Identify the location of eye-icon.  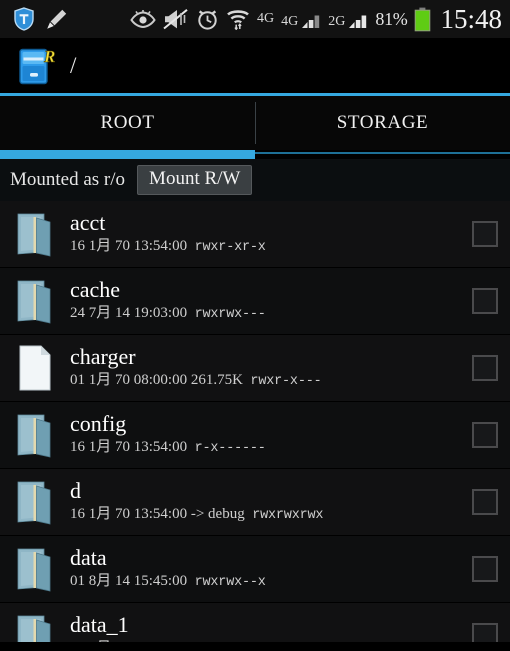
(143, 19).